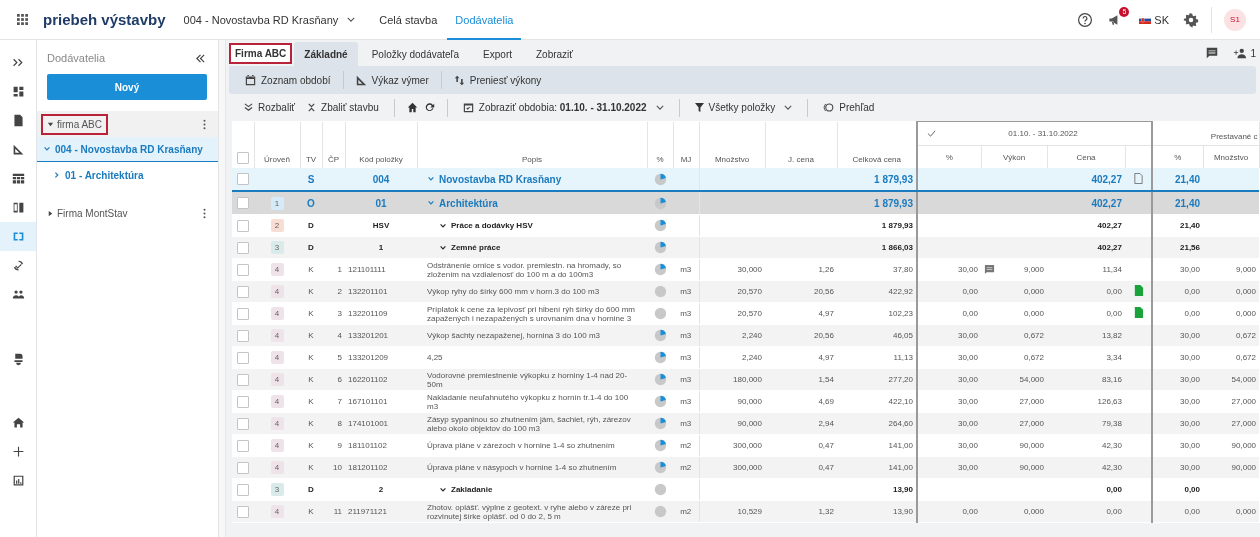  What do you see at coordinates (849, 107) in the screenshot?
I see `overview-button: Prehľad` at bounding box center [849, 107].